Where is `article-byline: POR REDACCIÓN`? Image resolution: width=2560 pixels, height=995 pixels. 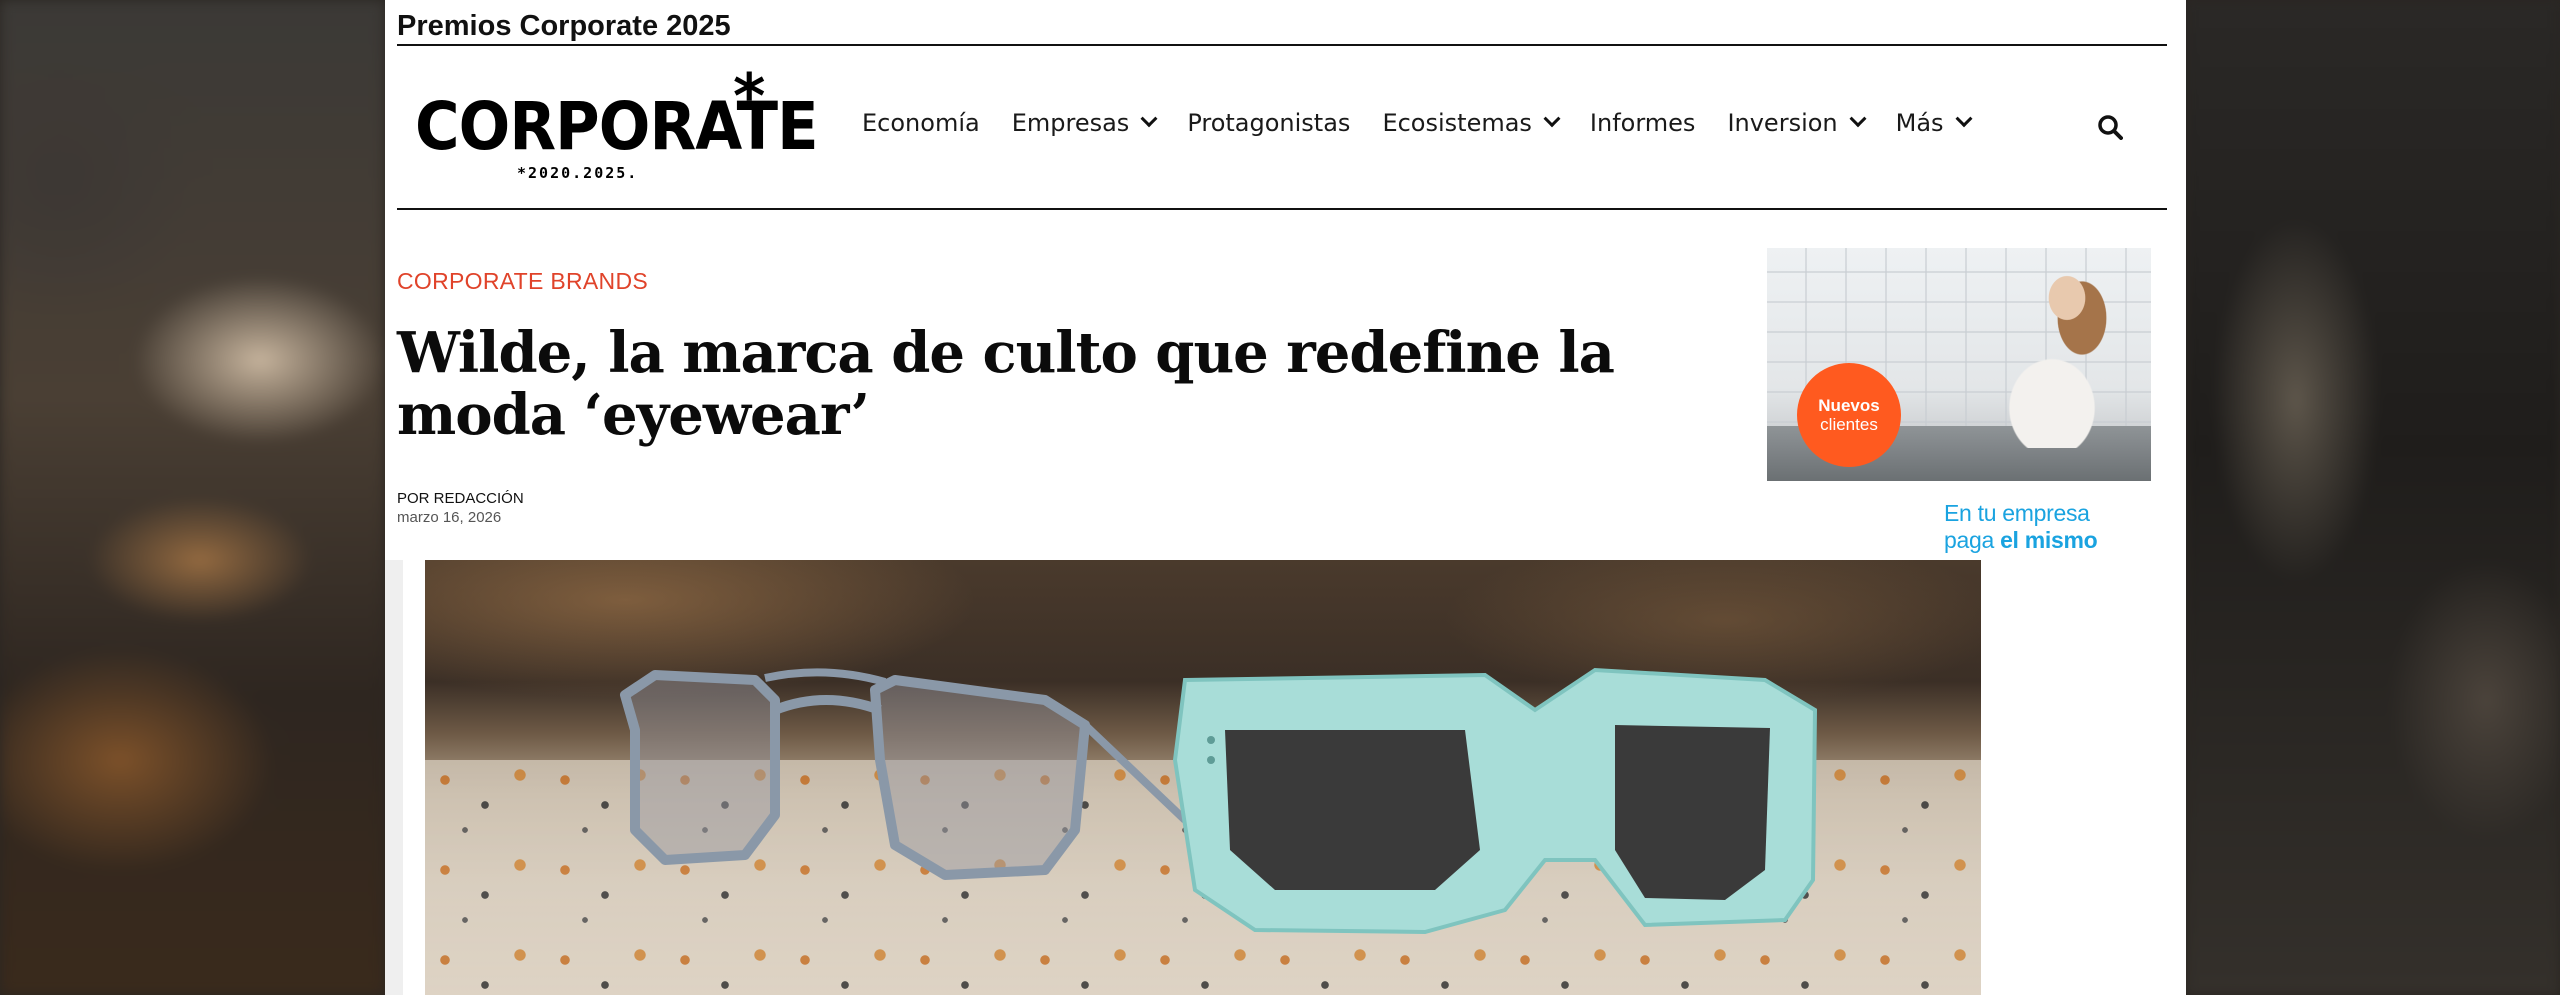
article-byline: POR REDACCIÓN is located at coordinates (460, 498).